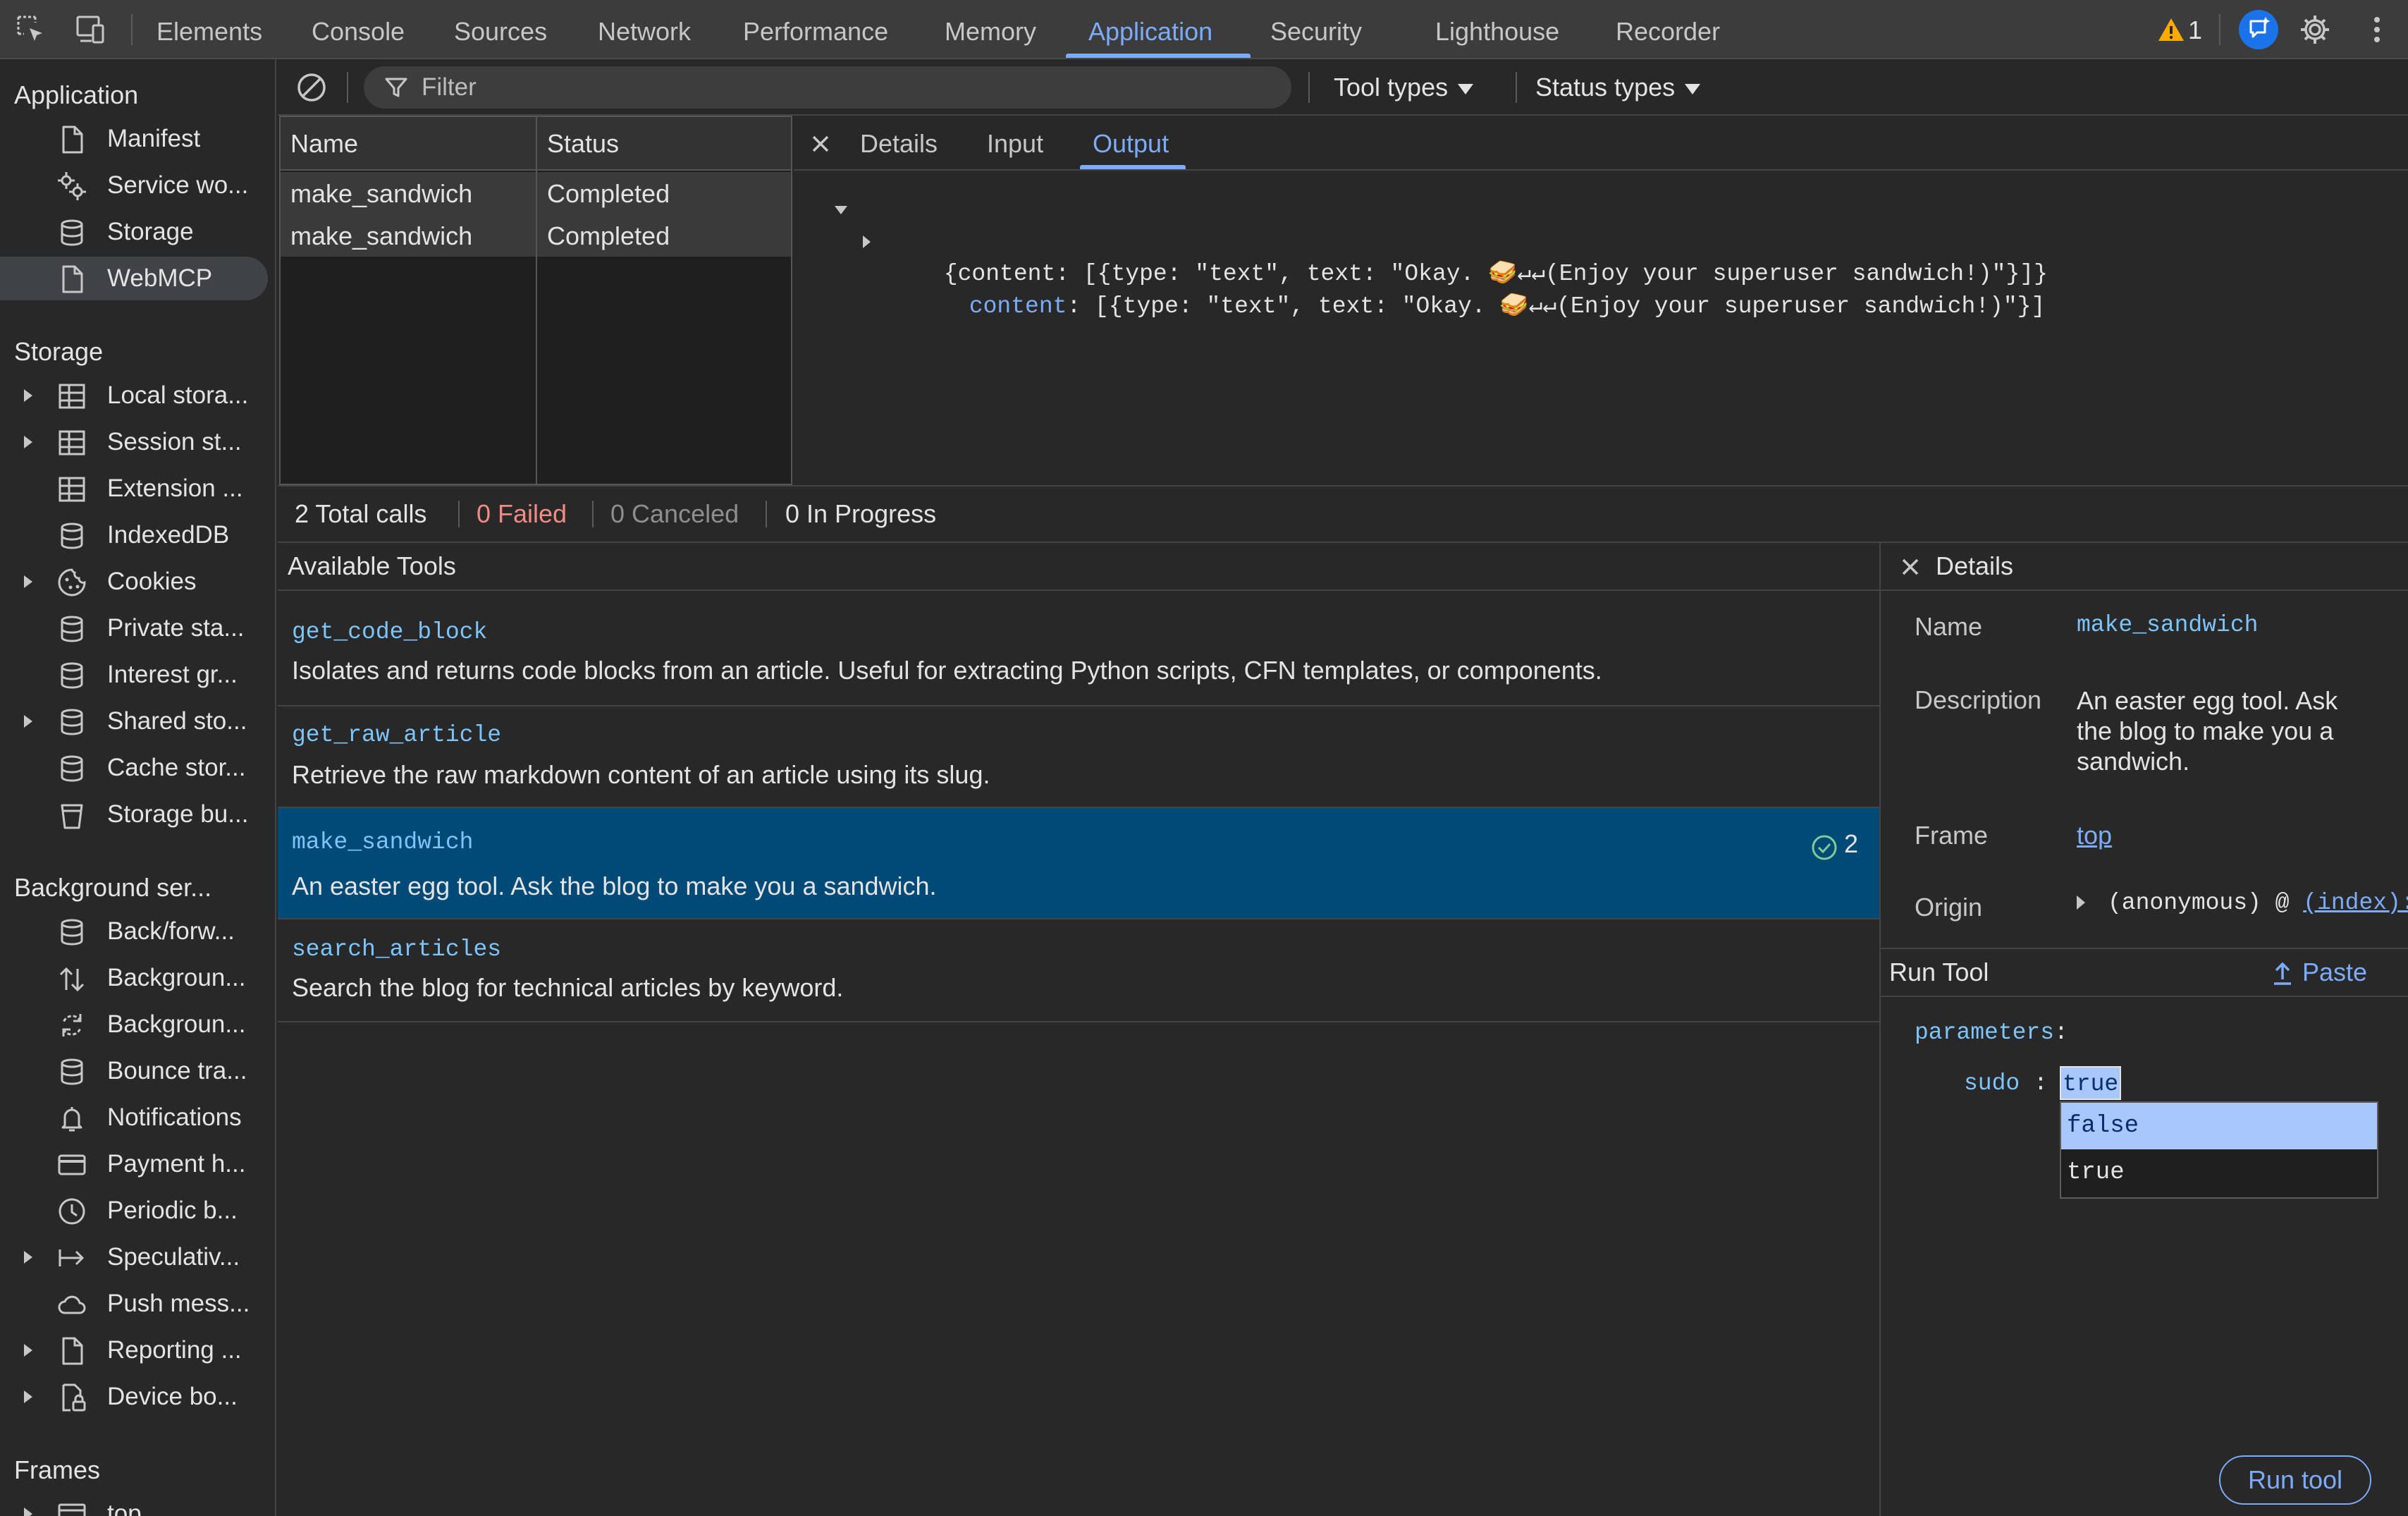 This screenshot has width=2408, height=1516. Describe the element at coordinates (2171, 30) in the screenshot. I see `warning-icon` at that location.